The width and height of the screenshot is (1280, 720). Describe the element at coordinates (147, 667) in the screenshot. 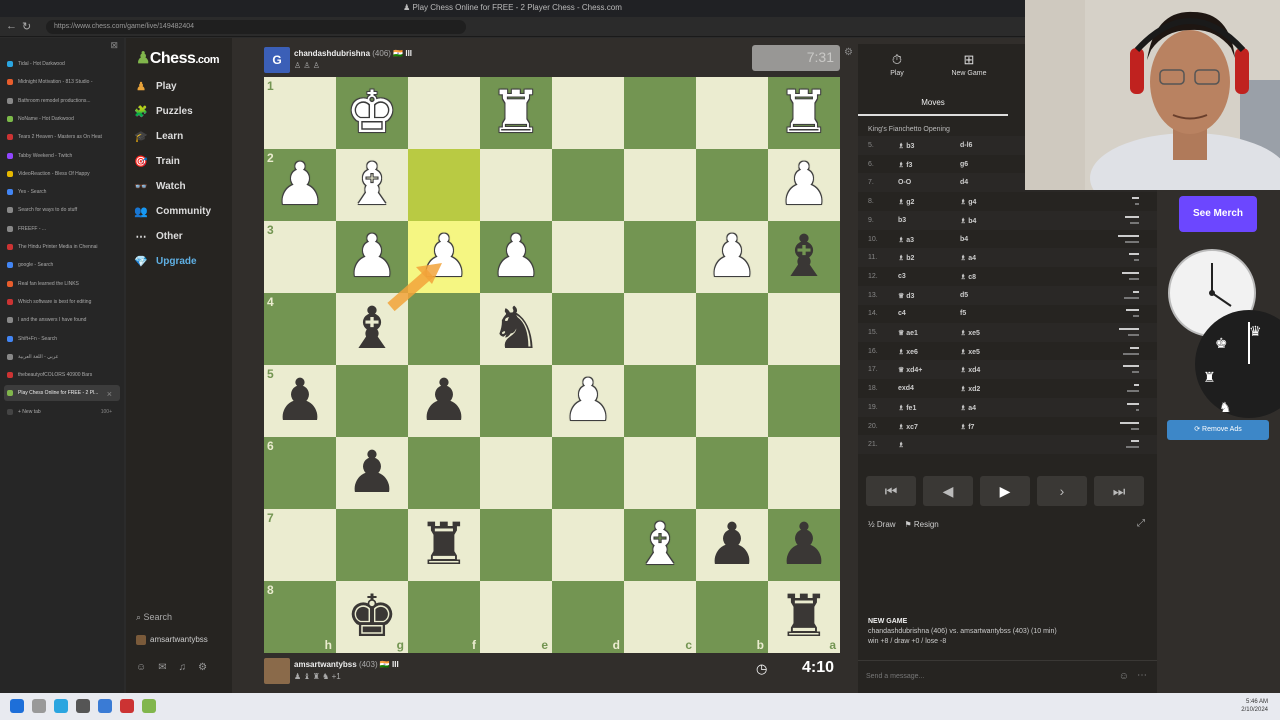

I see `settings-icon: ☺` at that location.